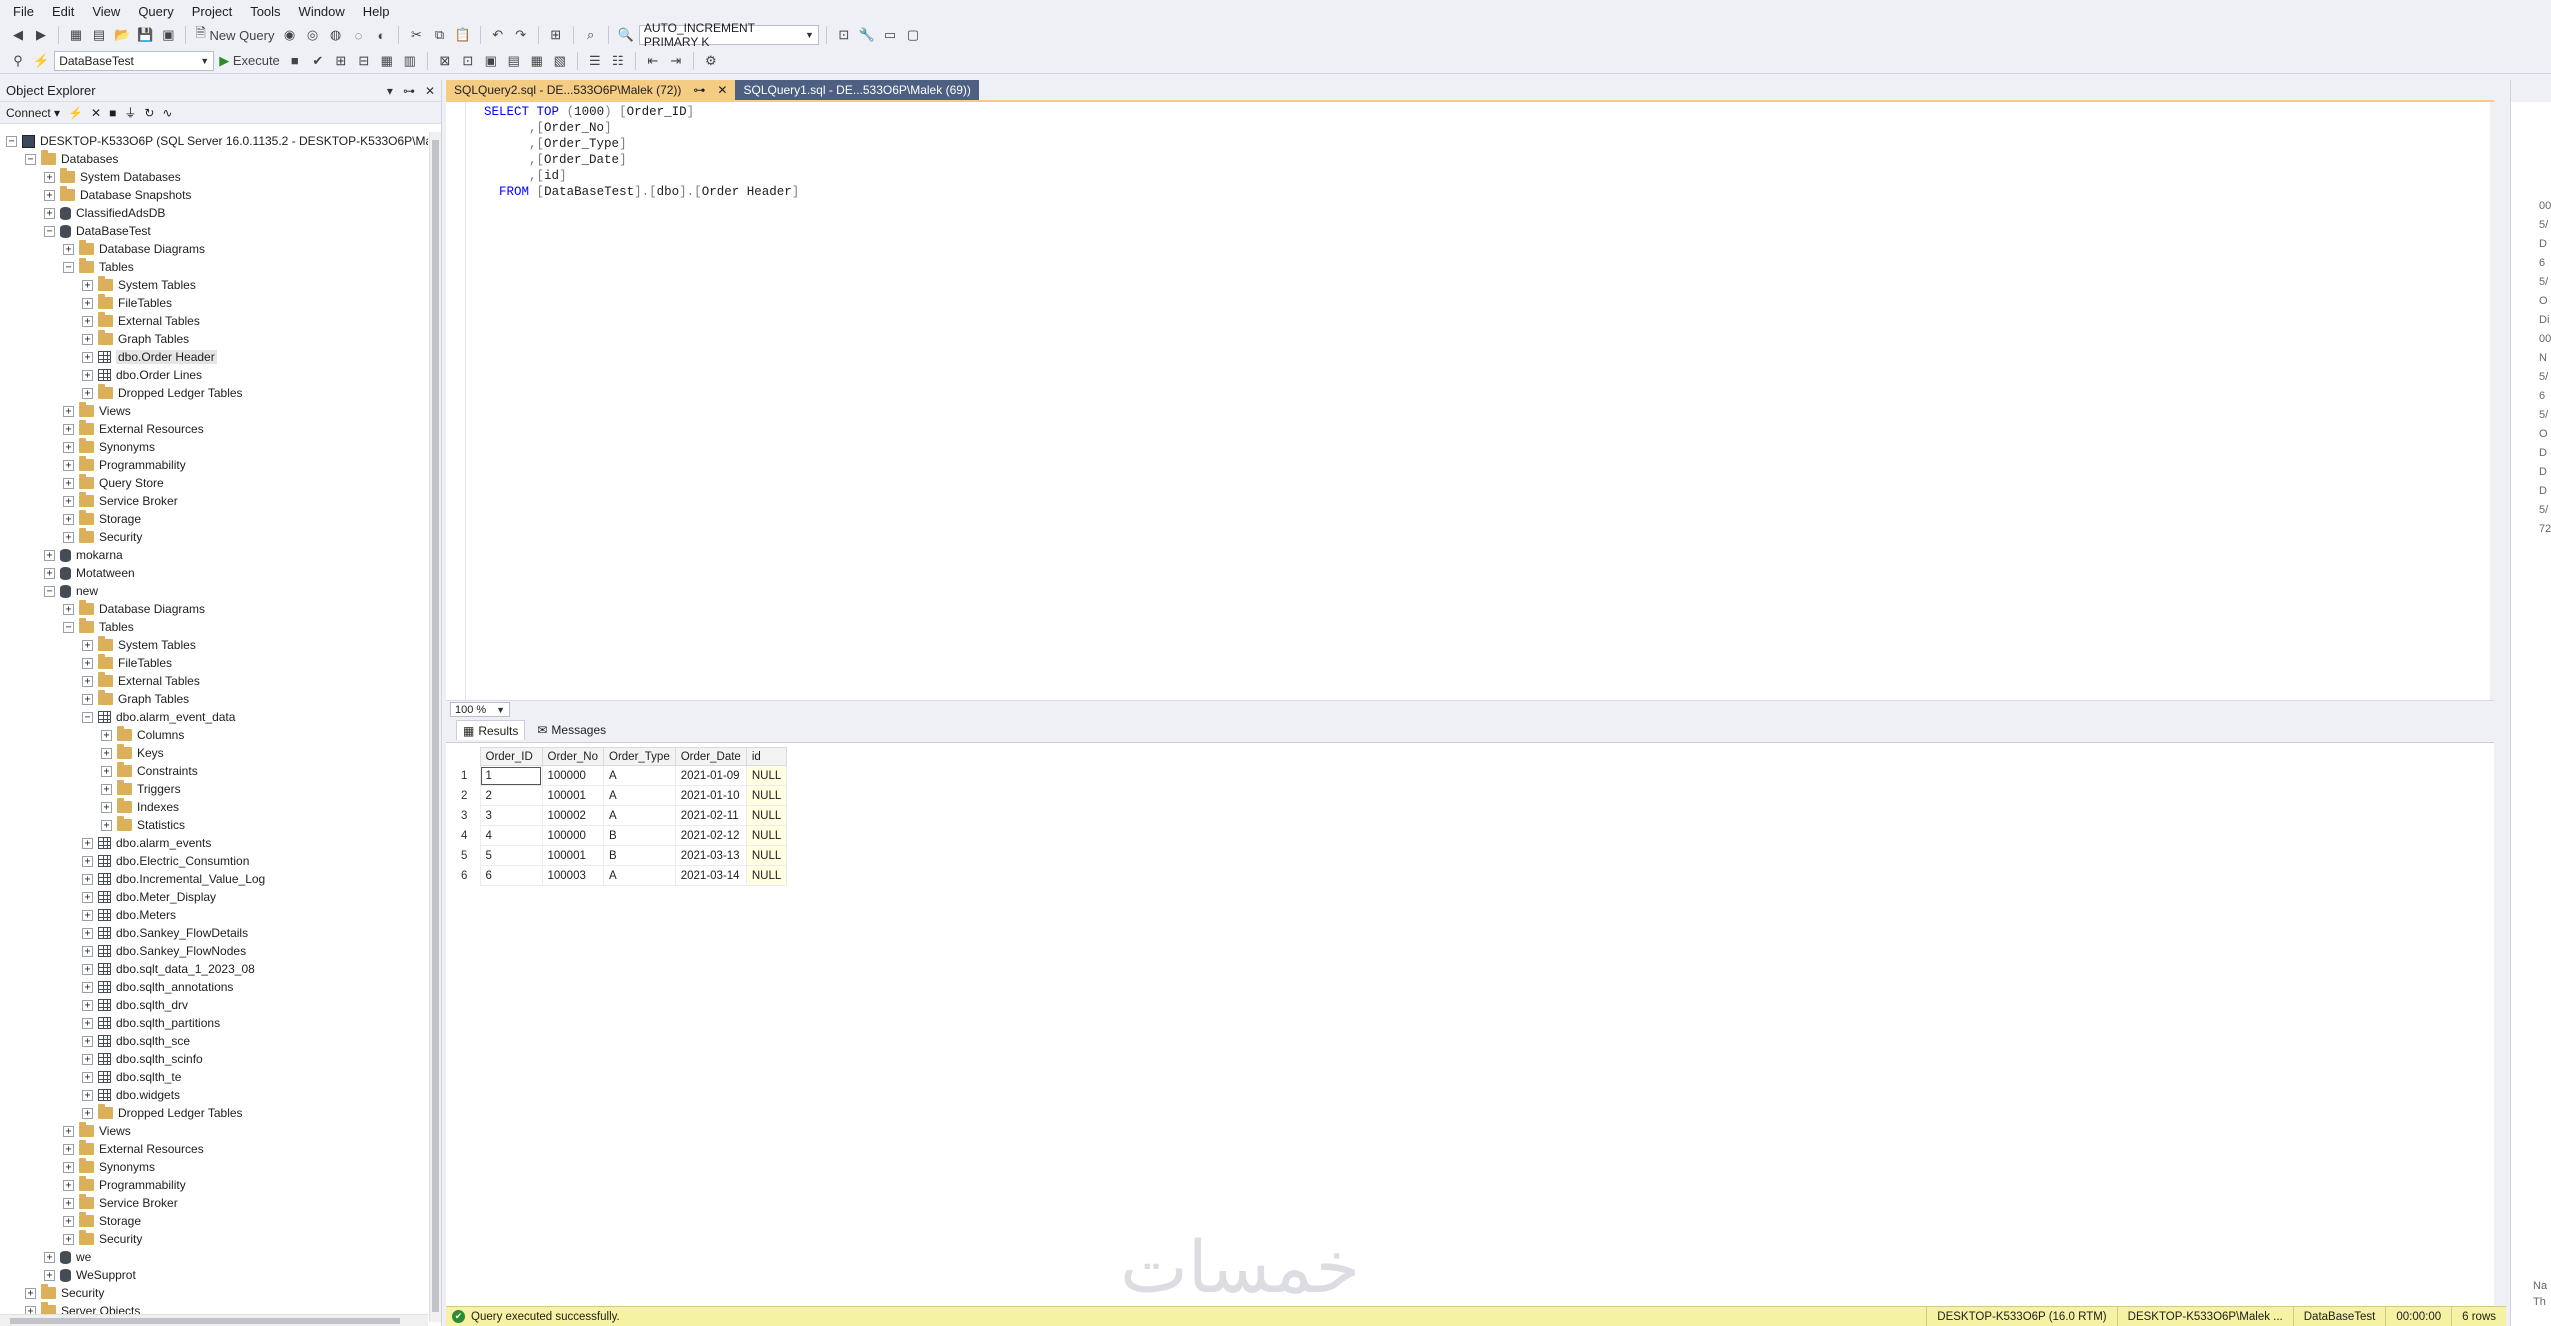  I want to click on menu-help: Help, so click(376, 11).